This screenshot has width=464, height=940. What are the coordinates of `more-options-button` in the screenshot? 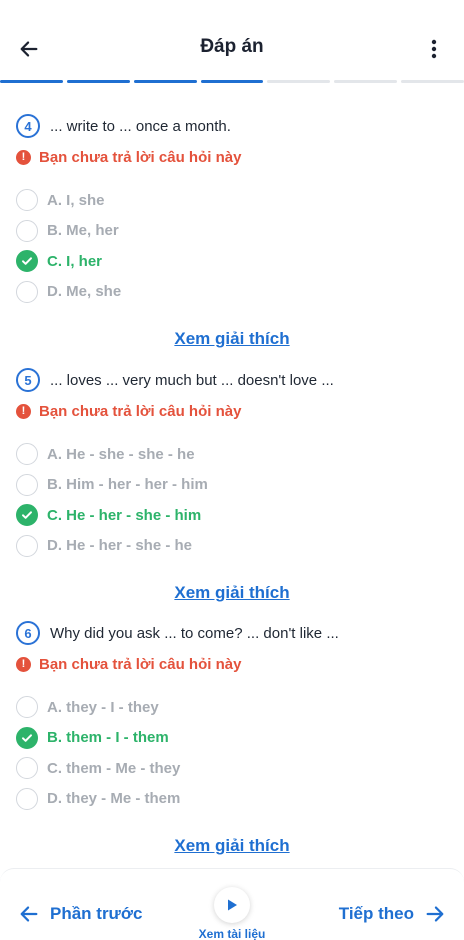 It's located at (434, 49).